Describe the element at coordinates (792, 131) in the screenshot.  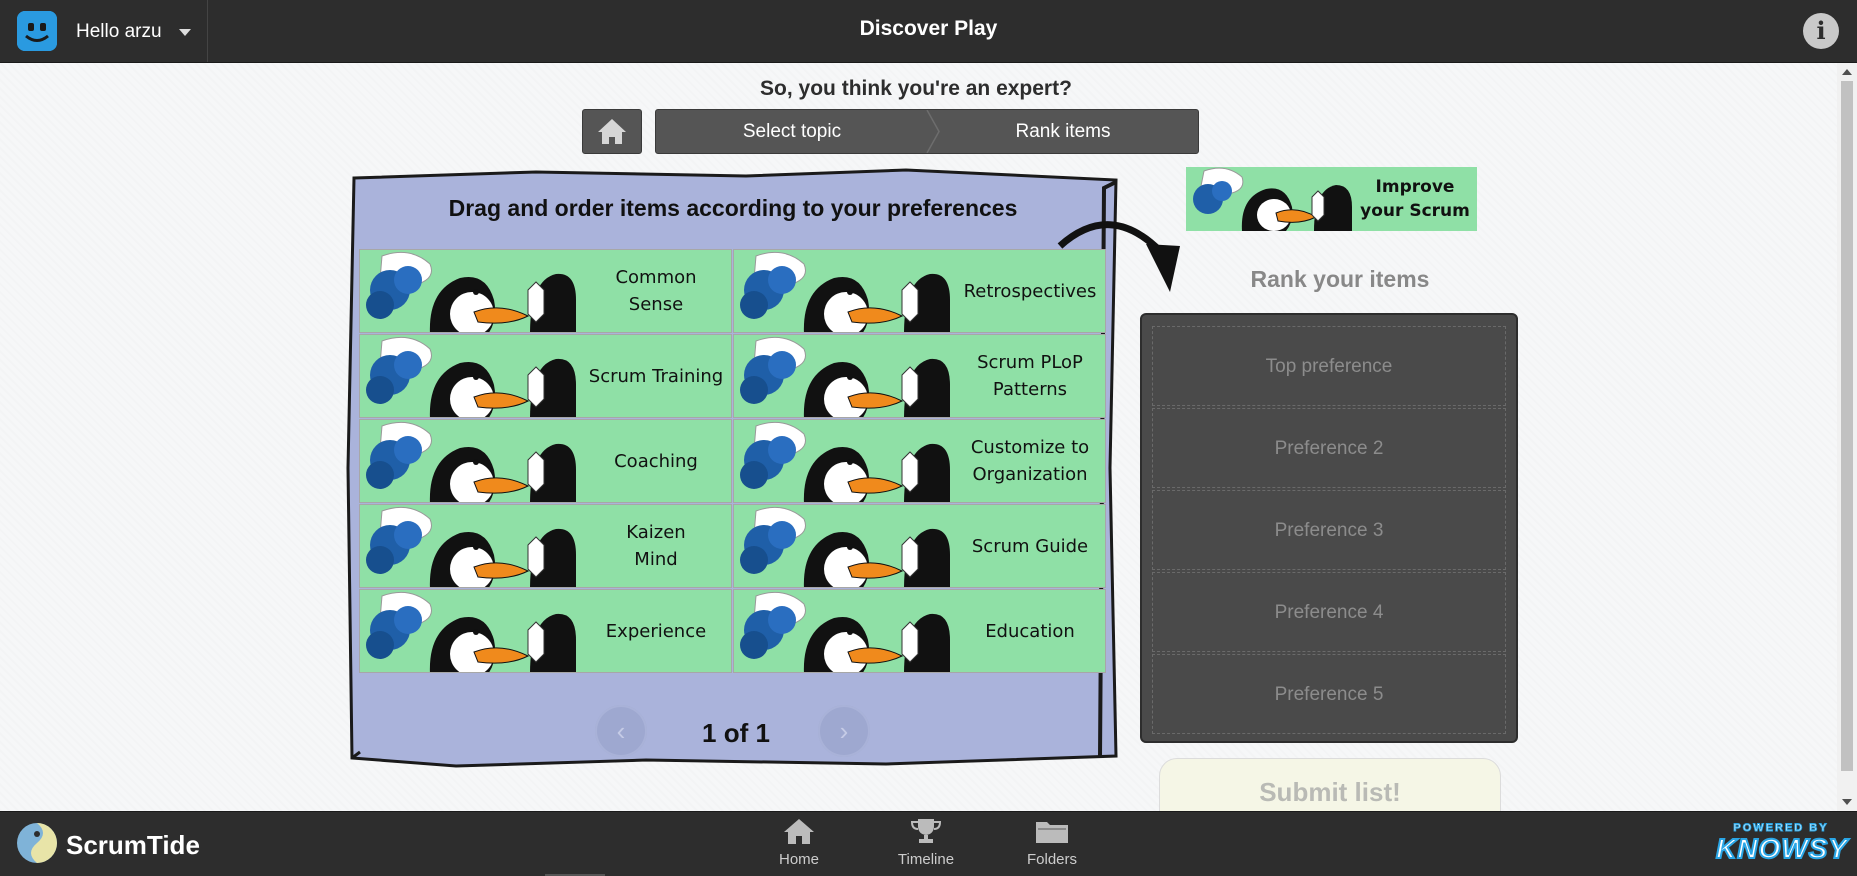
I see `step-select-topic: Select topic` at that location.